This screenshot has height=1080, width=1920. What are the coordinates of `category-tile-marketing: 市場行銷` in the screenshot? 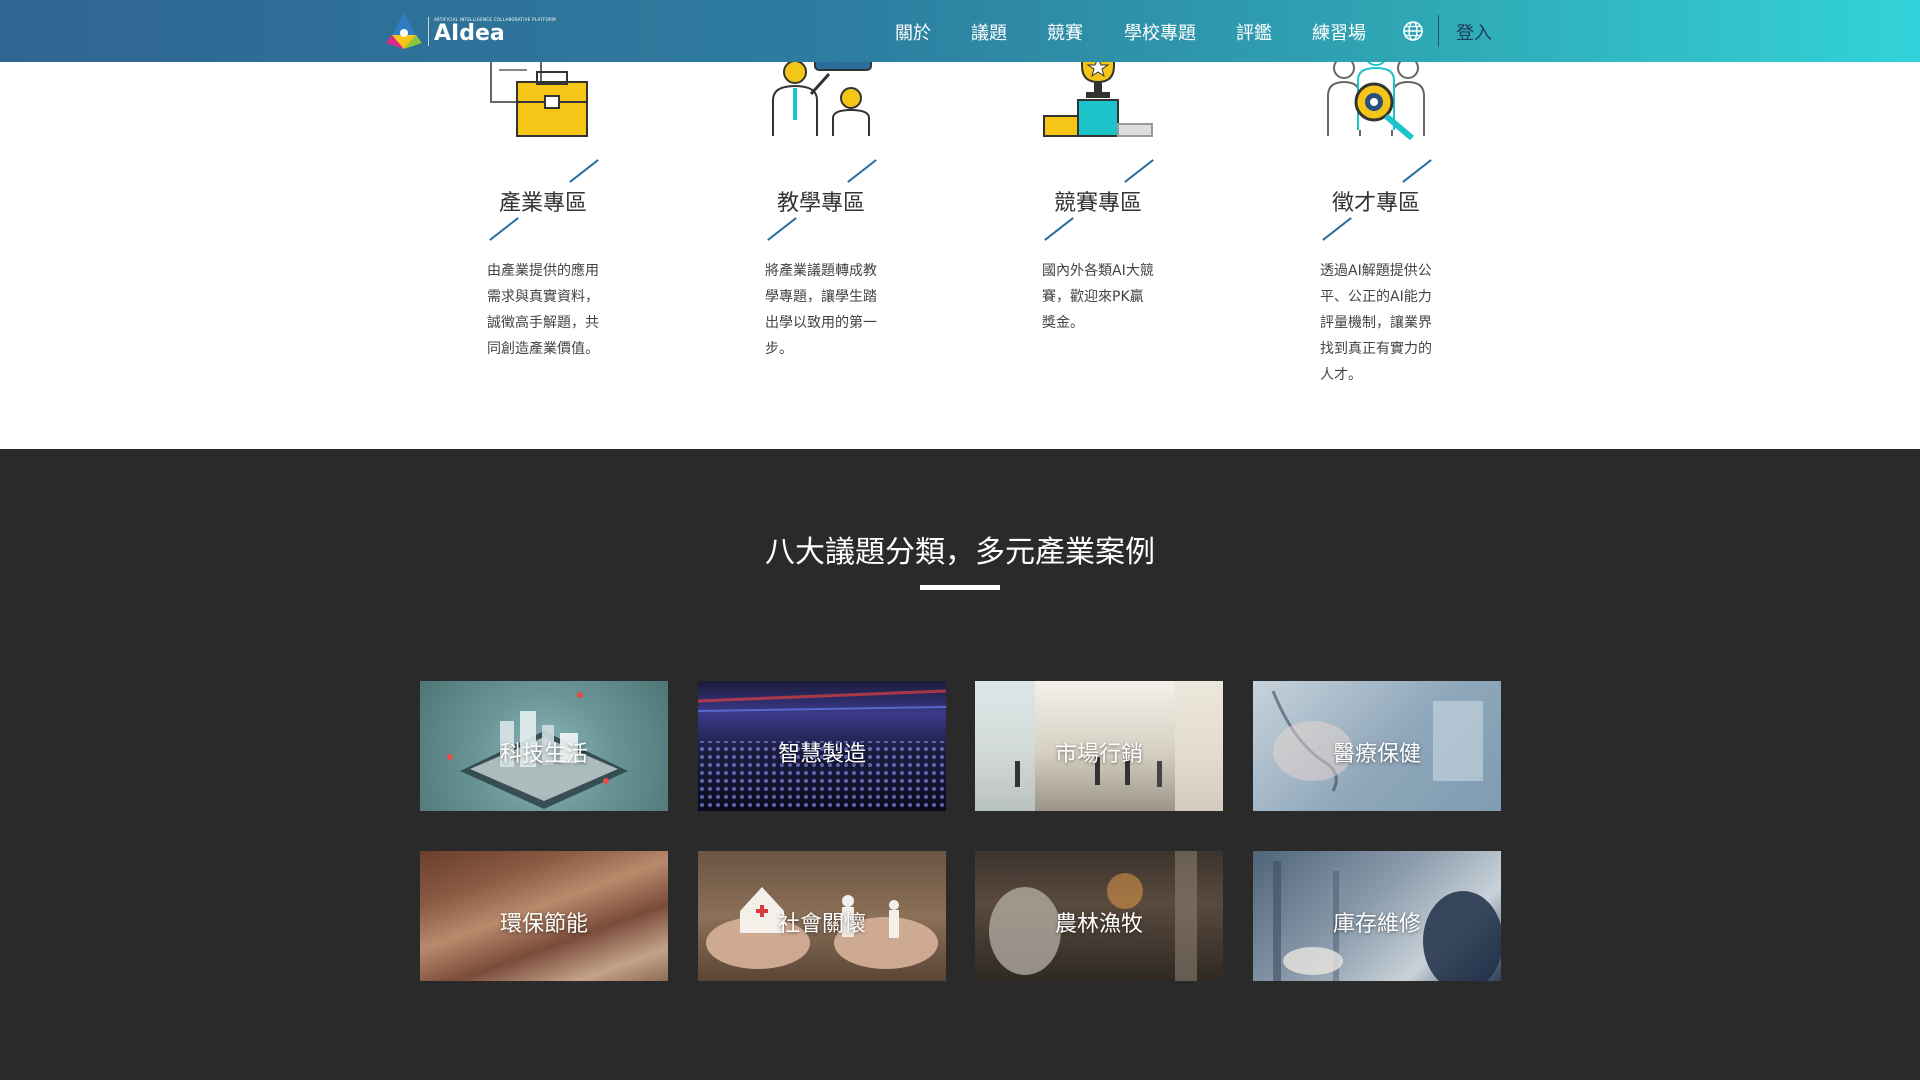 It's located at (1099, 746).